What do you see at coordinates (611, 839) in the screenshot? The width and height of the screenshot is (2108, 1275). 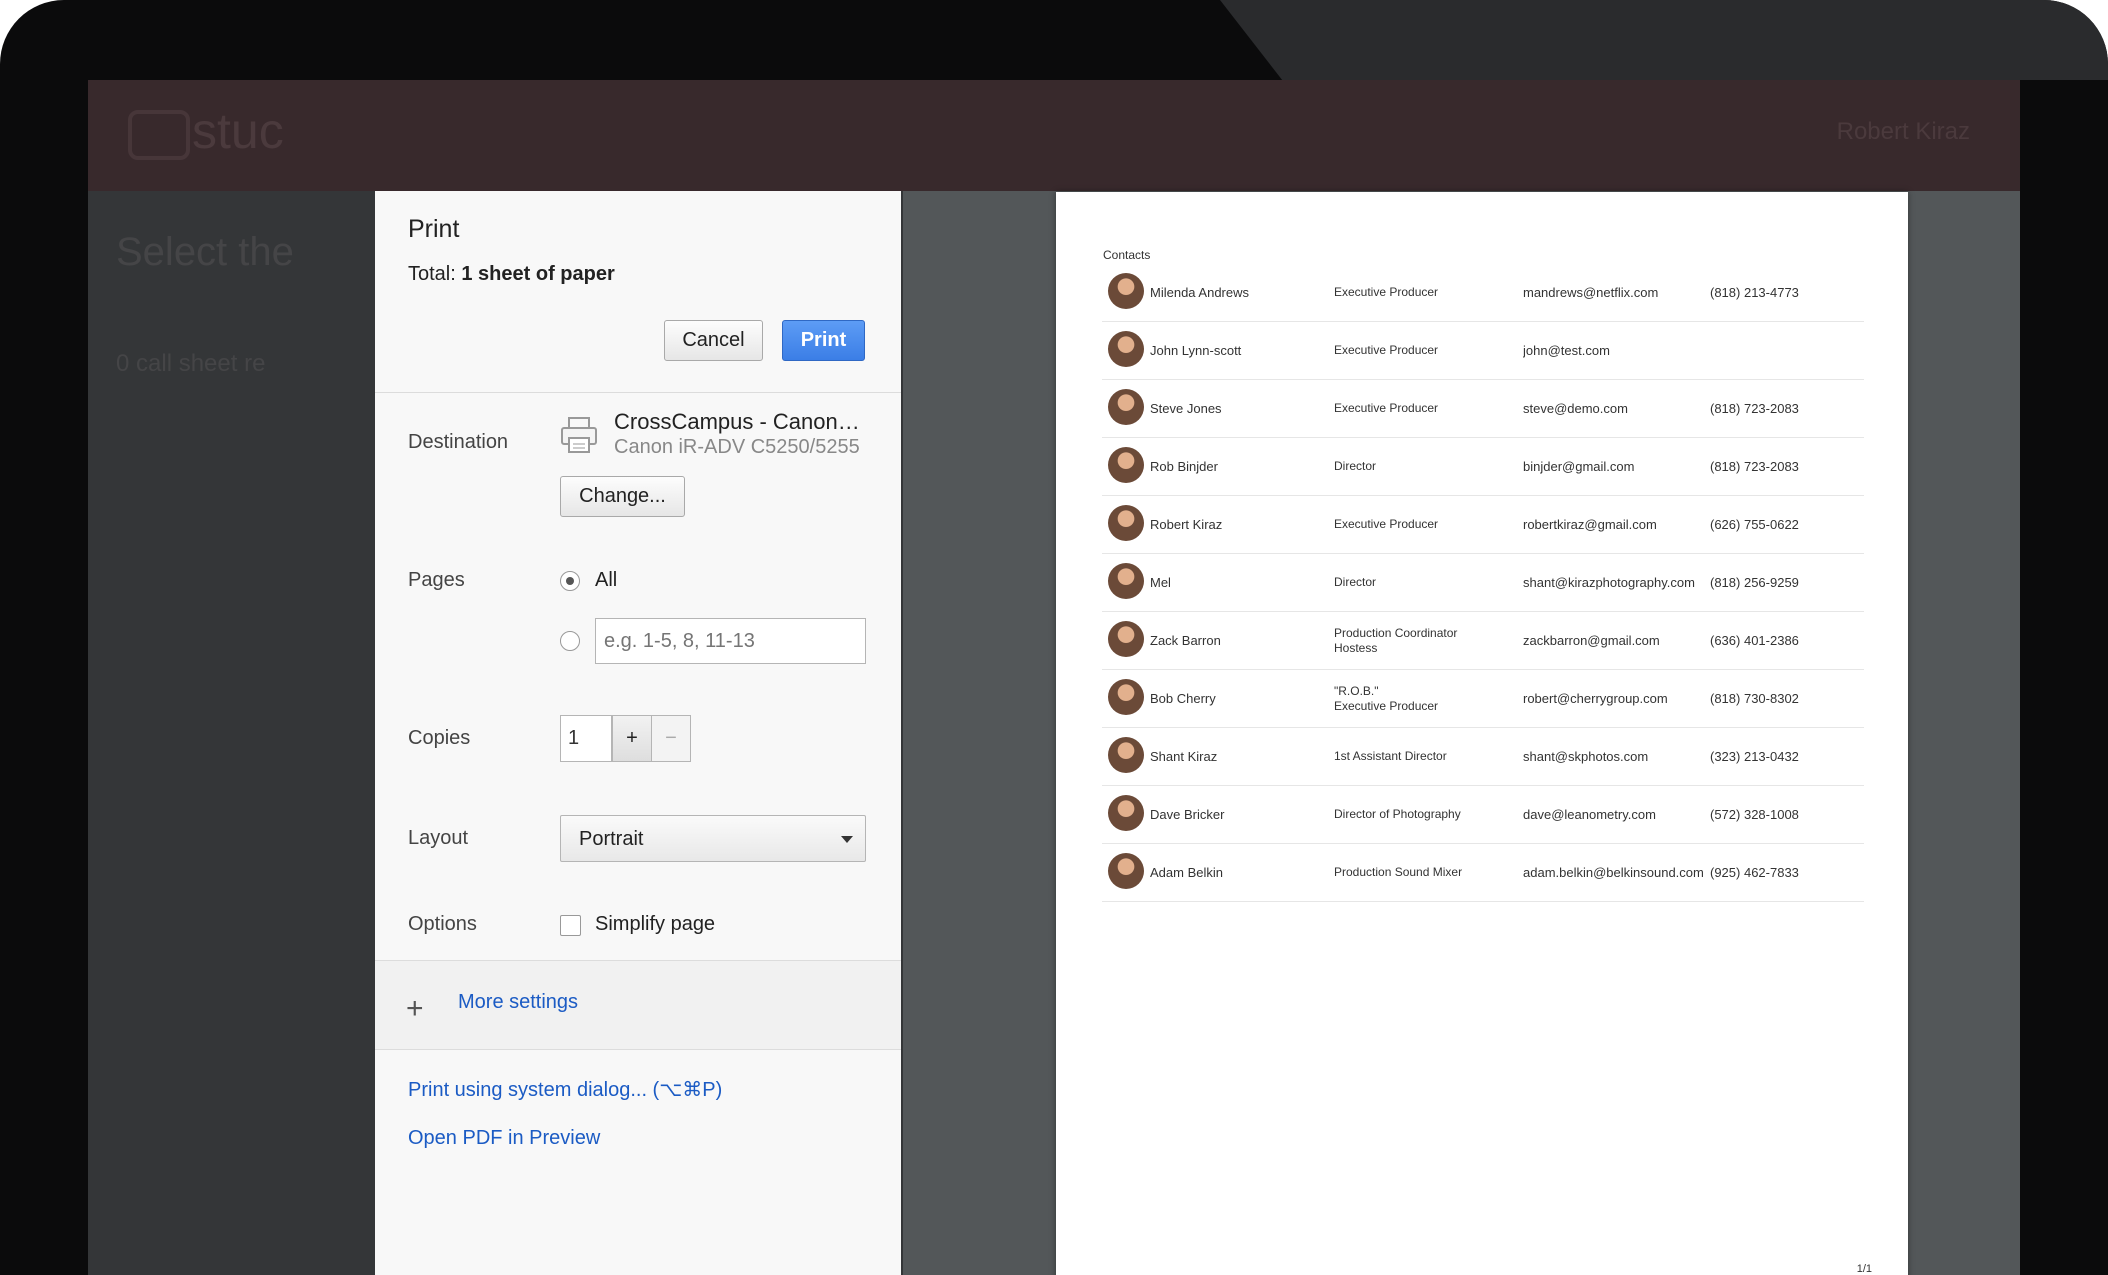 I see `layout-select-value: Portrait` at bounding box center [611, 839].